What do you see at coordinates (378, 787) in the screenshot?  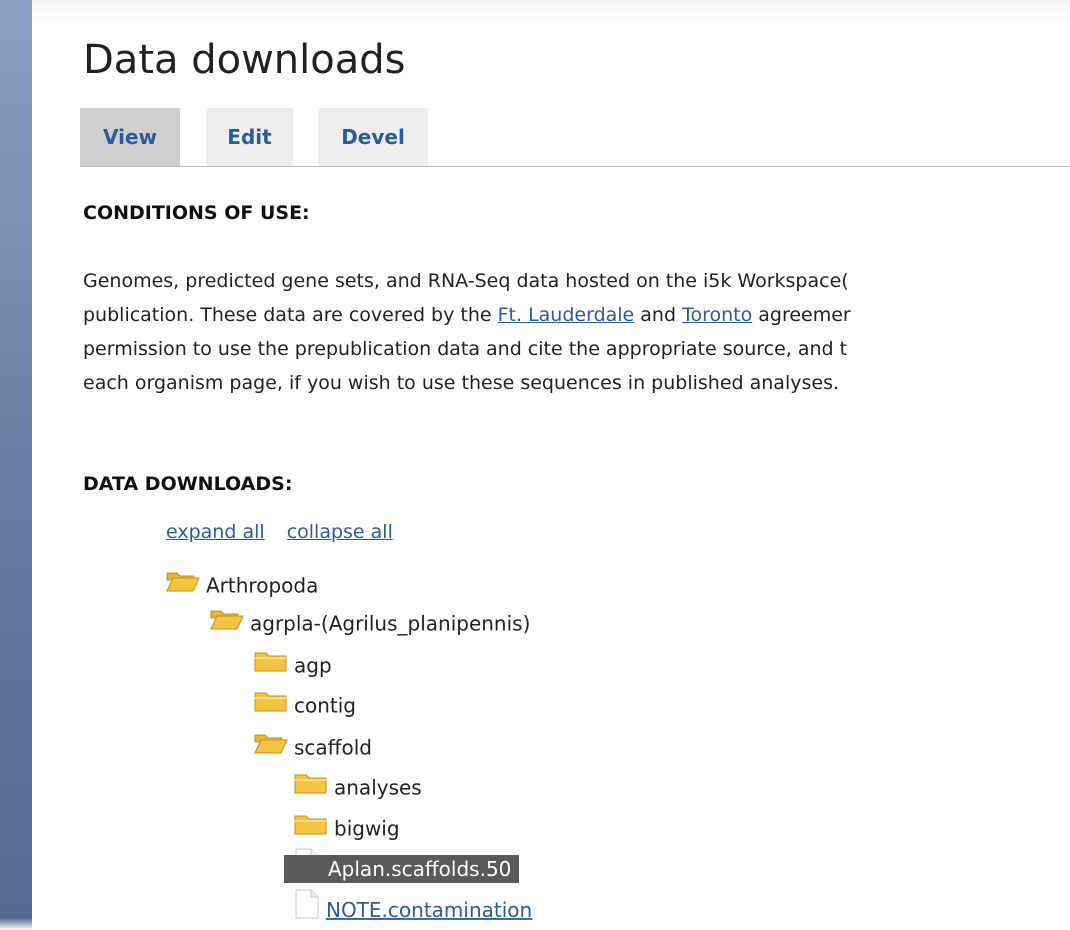 I see `tree-node-label: analyses` at bounding box center [378, 787].